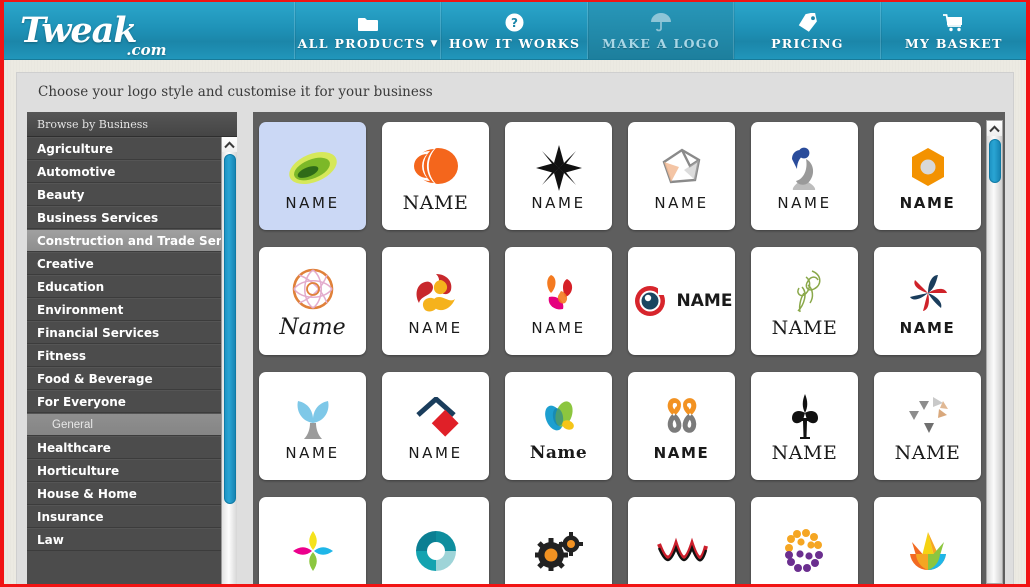 The height and width of the screenshot is (587, 1030). What do you see at coordinates (559, 293) in the screenshot?
I see `pink-petals-icon` at bounding box center [559, 293].